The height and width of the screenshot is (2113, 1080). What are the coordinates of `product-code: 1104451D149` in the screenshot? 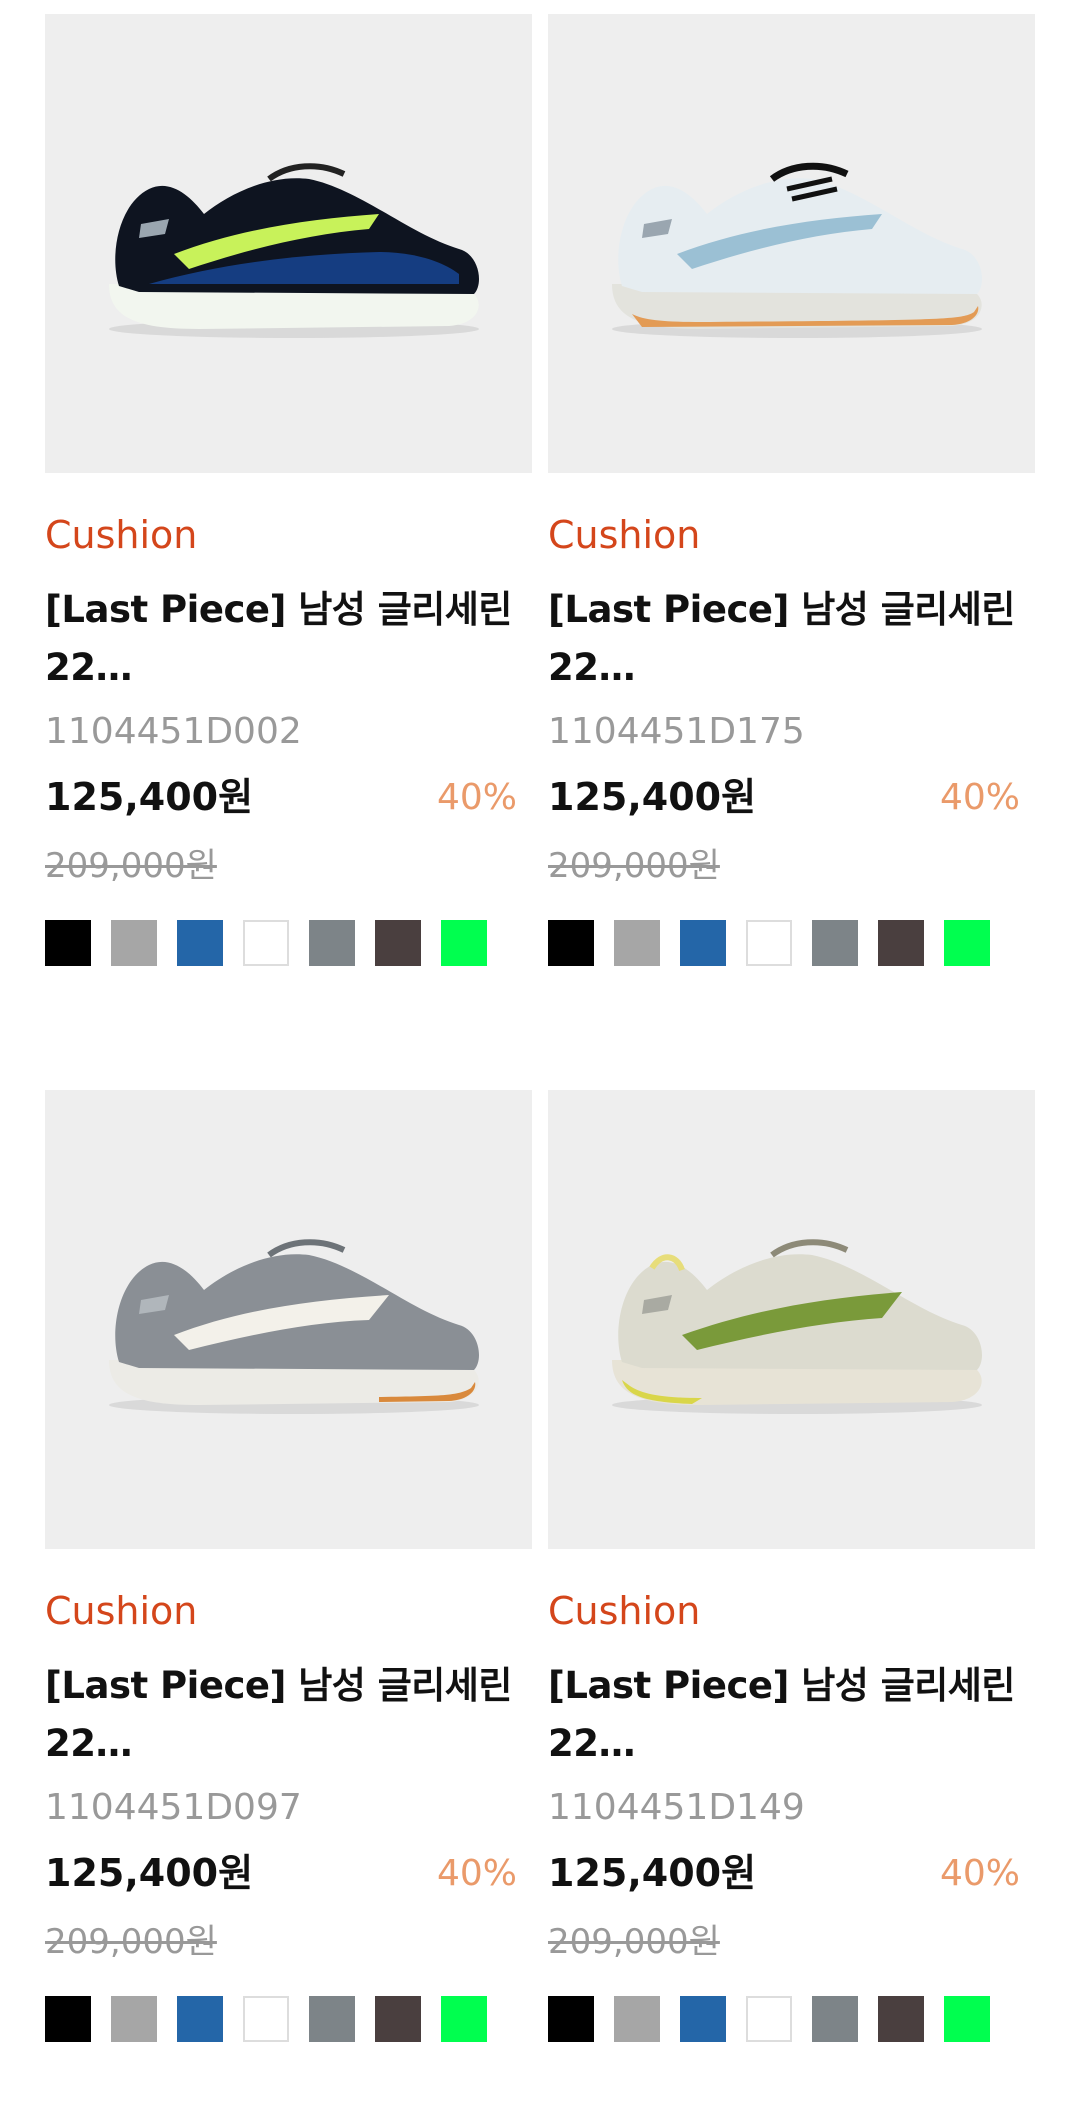 It's located at (676, 1807).